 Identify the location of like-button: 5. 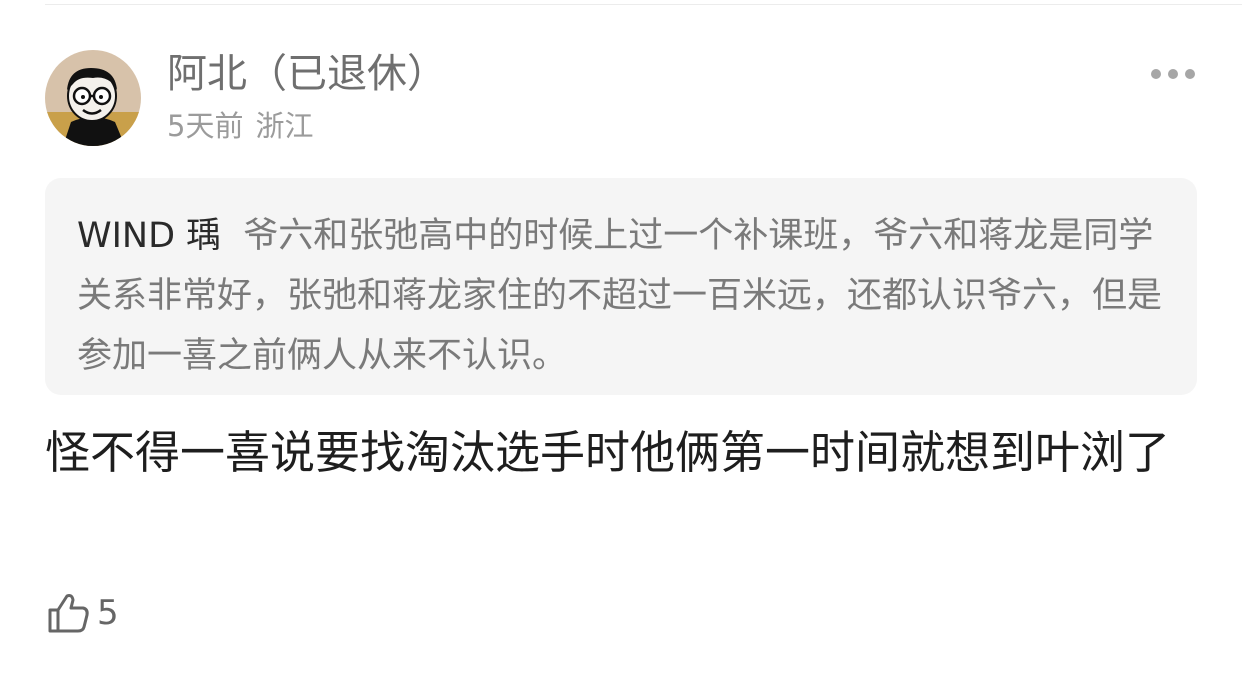
(82, 613).